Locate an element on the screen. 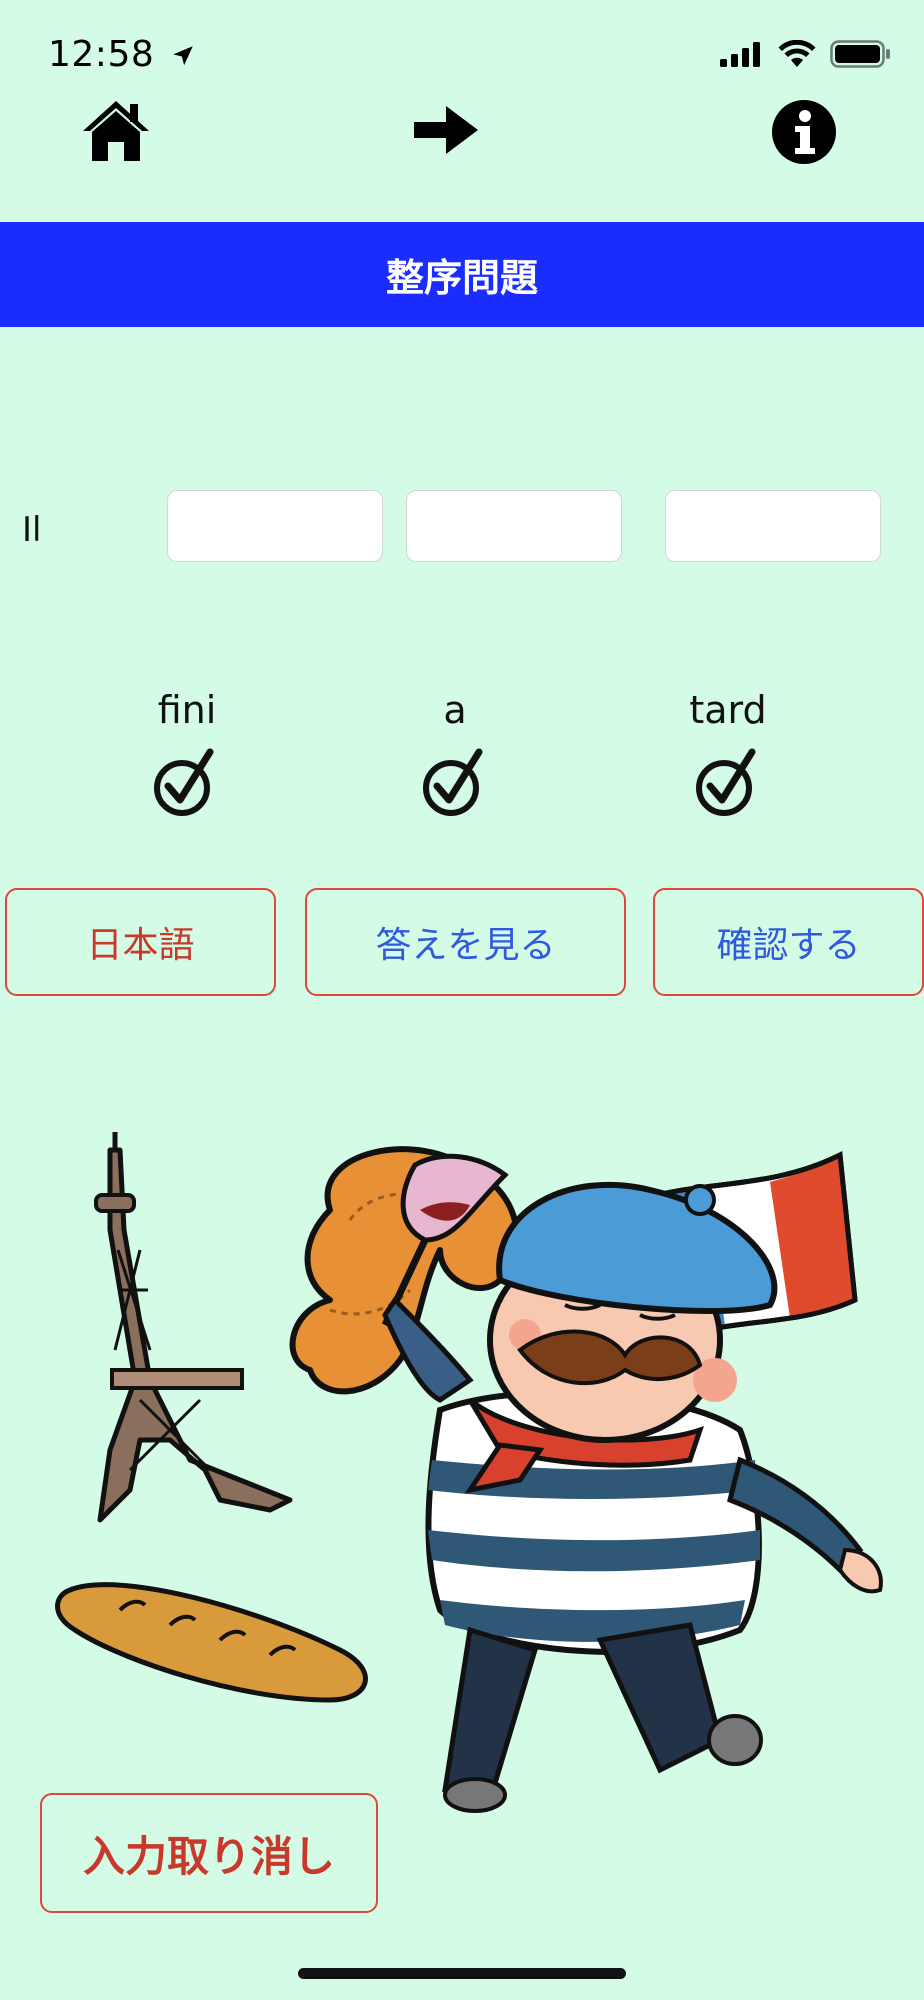  undo-input-button: 入力取り消し is located at coordinates (209, 1853).